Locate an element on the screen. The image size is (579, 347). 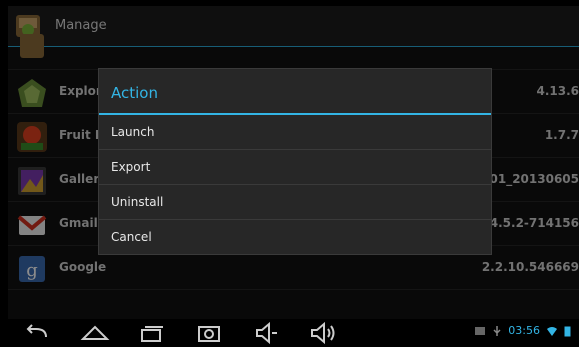
back-icon is located at coordinates (37, 333).